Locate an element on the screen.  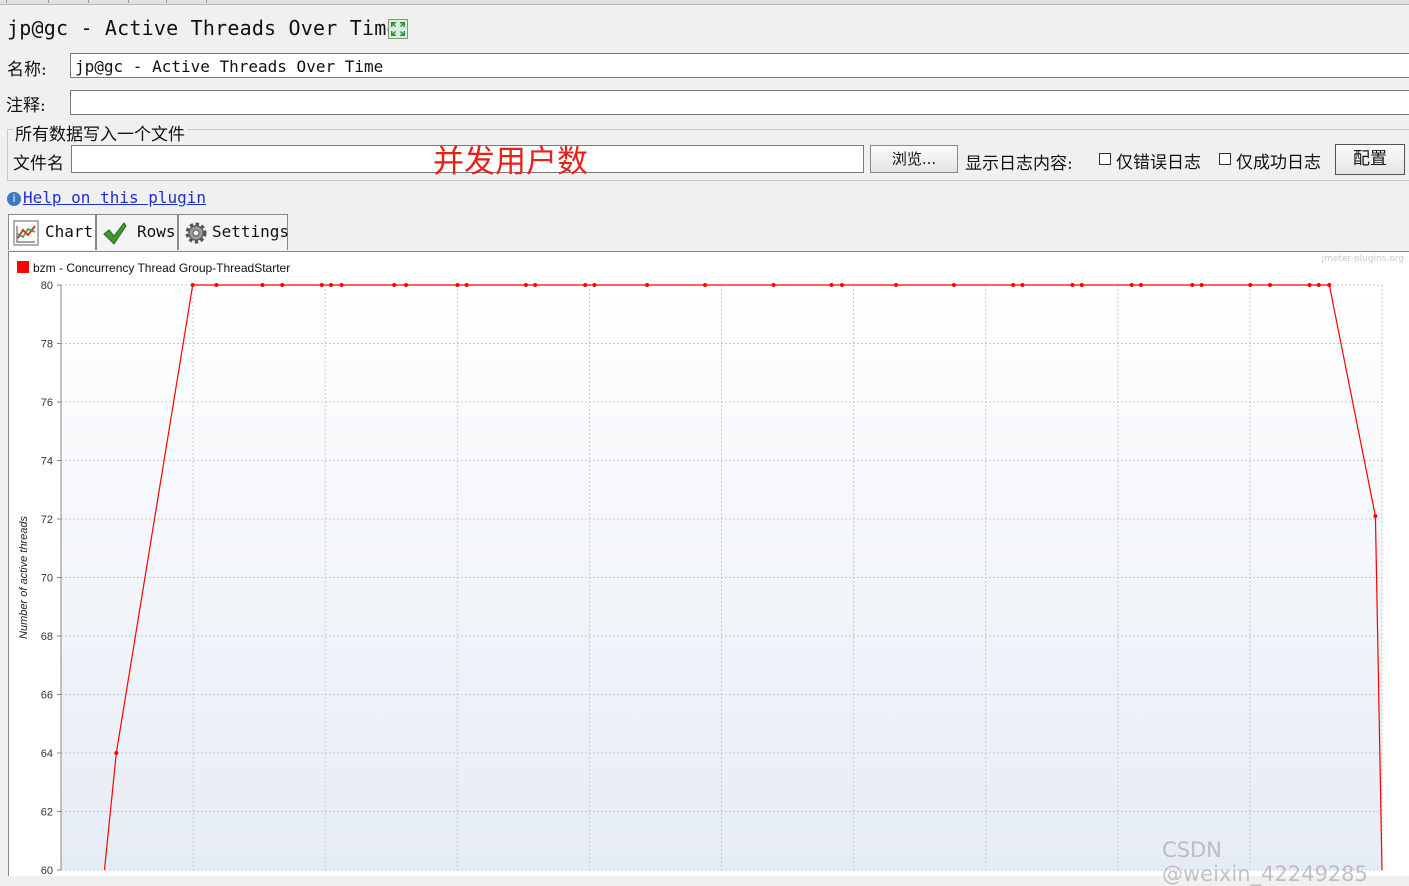
help-link: i Help on this plugin is located at coordinates (106, 197).